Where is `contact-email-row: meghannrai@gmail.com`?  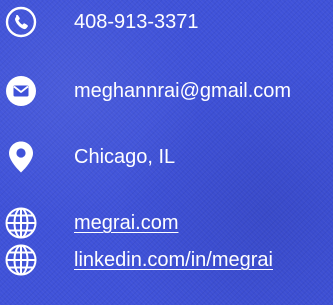
contact-email-row: meghannrai@gmail.com is located at coordinates (166, 91).